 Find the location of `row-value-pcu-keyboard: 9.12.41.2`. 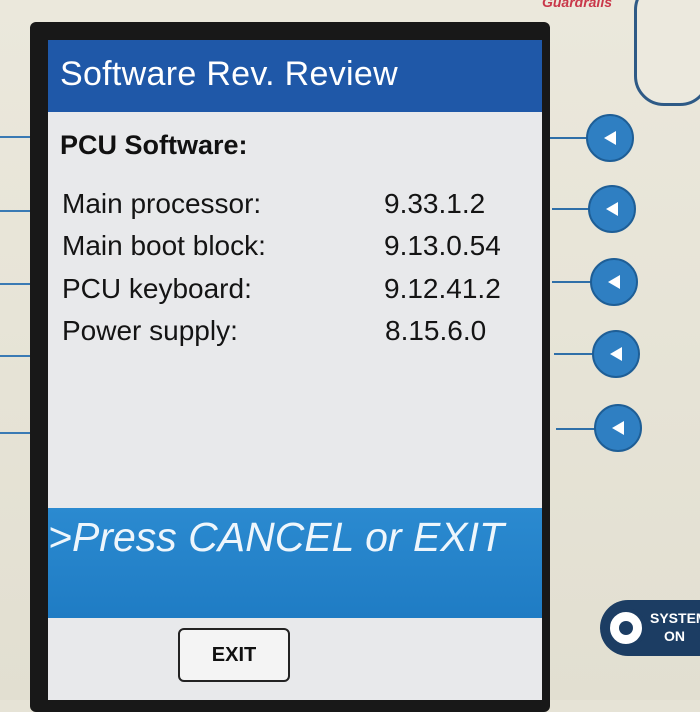

row-value-pcu-keyboard: 9.12.41.2 is located at coordinates (442, 288).